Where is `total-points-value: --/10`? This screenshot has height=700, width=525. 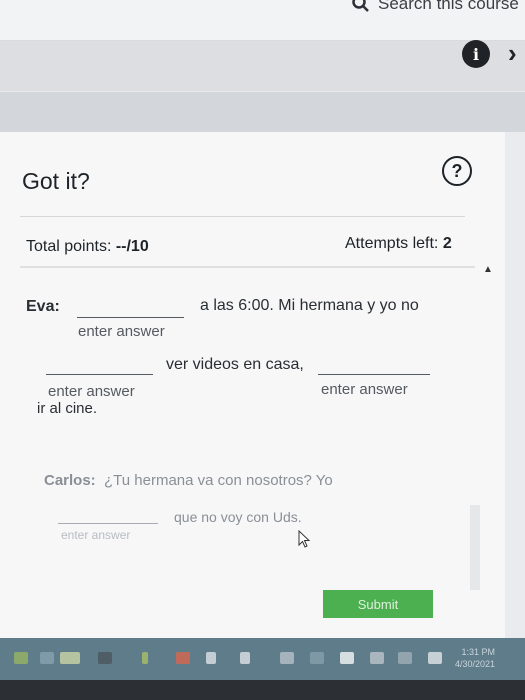
total-points-value: --/10 is located at coordinates (132, 246).